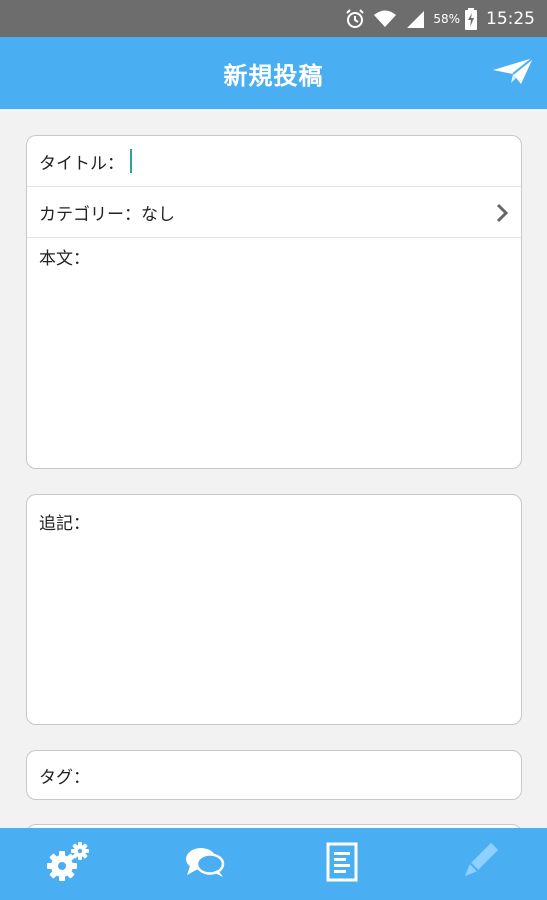 This screenshot has height=900, width=547. I want to click on body-label: 本文：, so click(64, 259).